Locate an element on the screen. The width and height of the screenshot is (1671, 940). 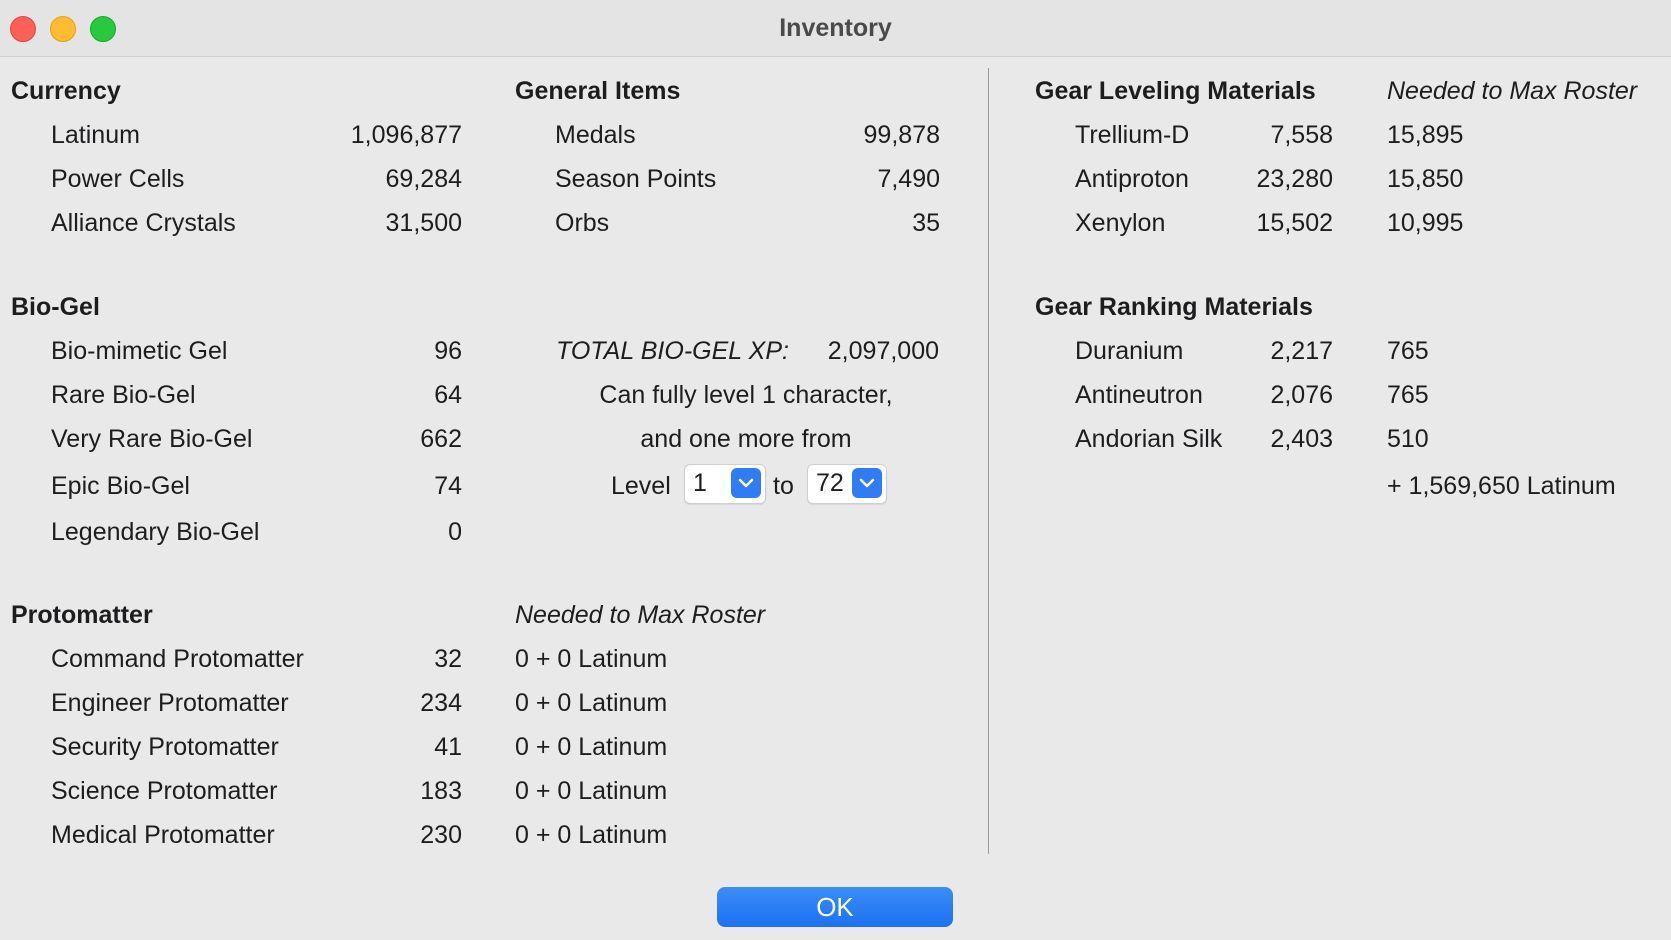
currency-value: 1,096,877 is located at coordinates (406, 135).